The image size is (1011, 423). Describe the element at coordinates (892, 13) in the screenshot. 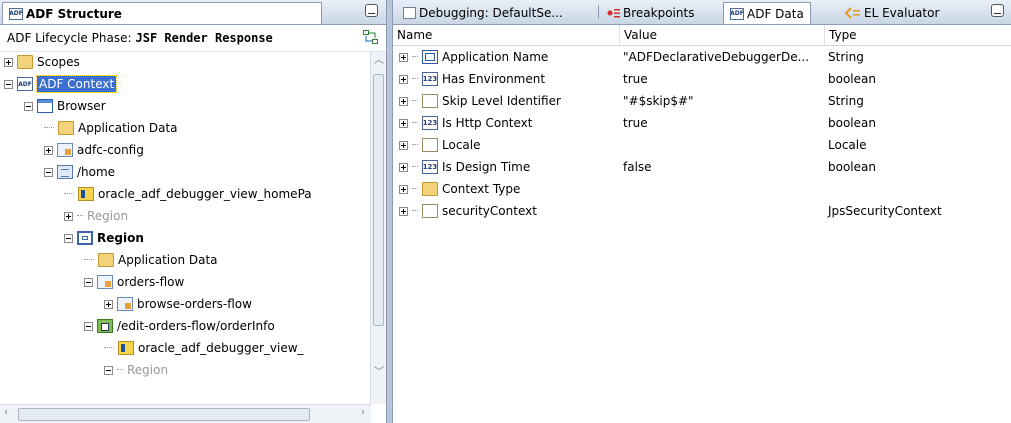

I see `tab-el-evaluator: EL Evaluator` at that location.